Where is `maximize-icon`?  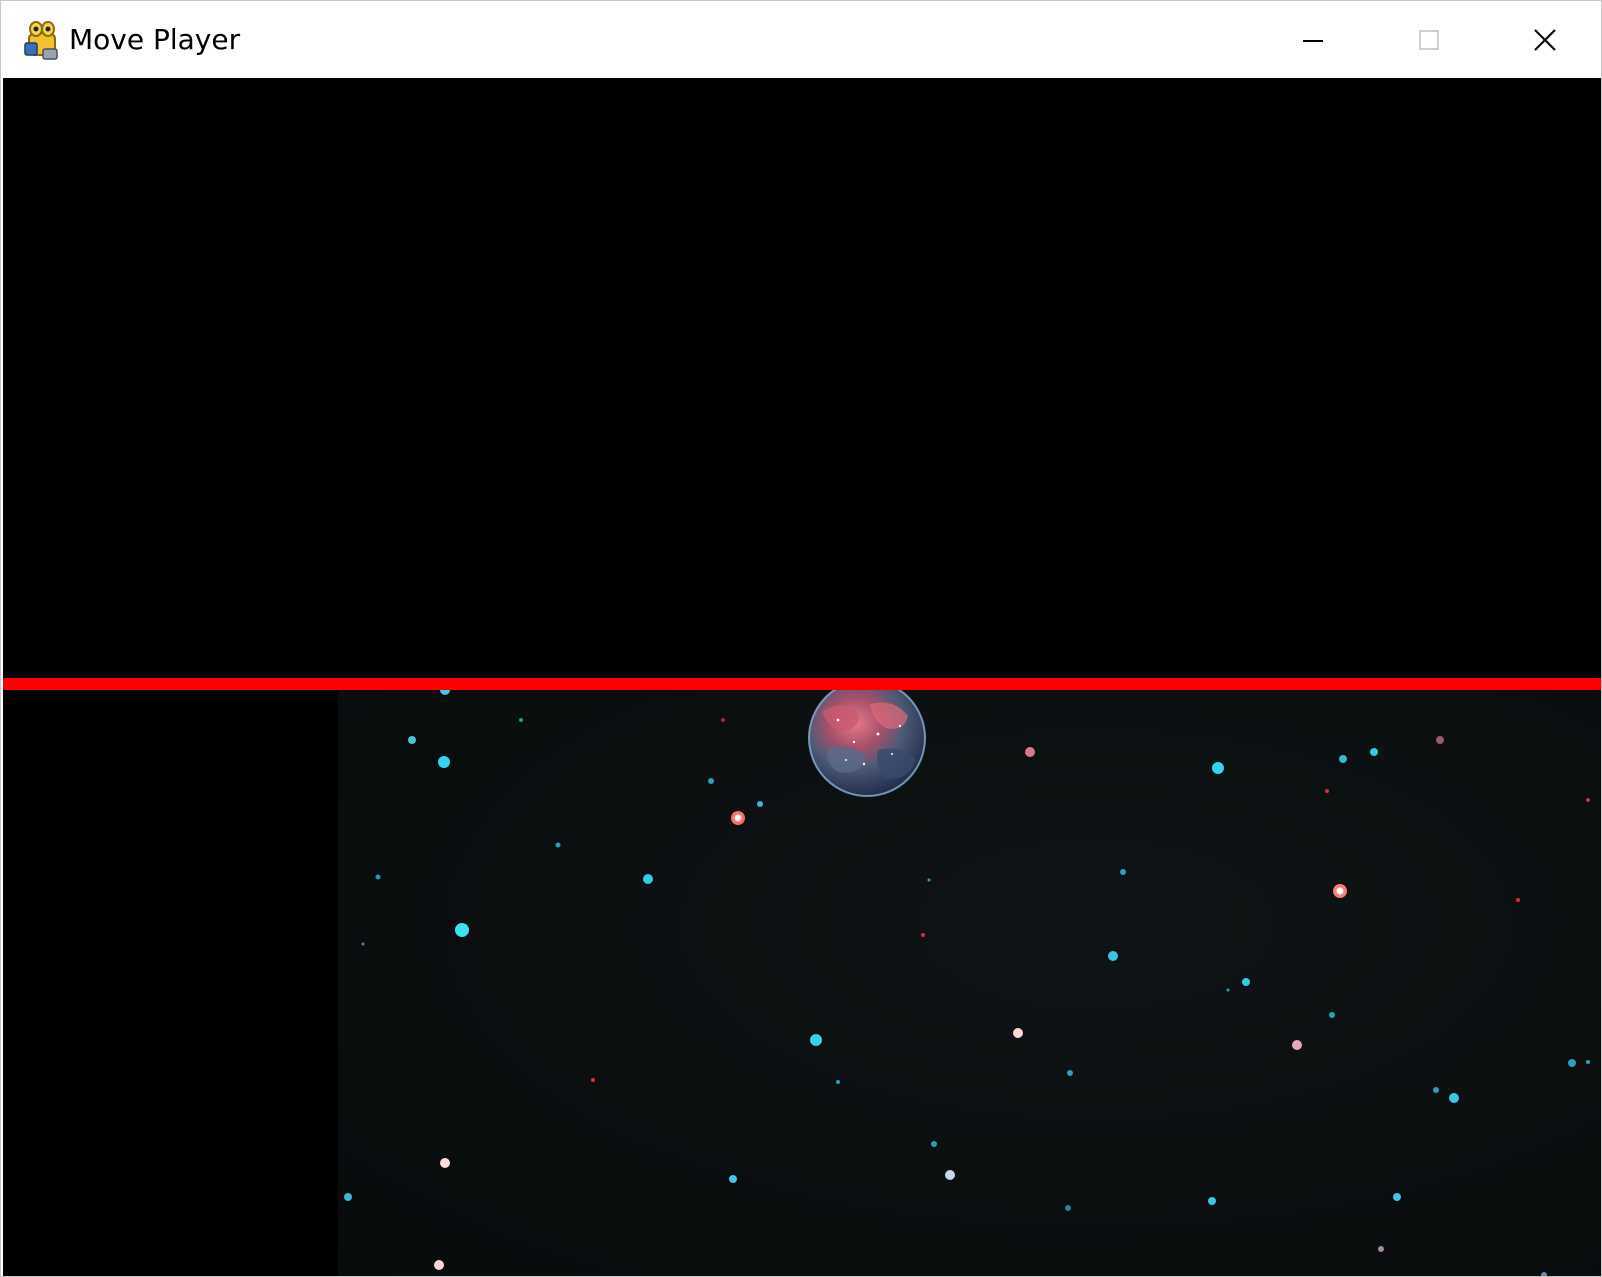
maximize-icon is located at coordinates (1429, 39).